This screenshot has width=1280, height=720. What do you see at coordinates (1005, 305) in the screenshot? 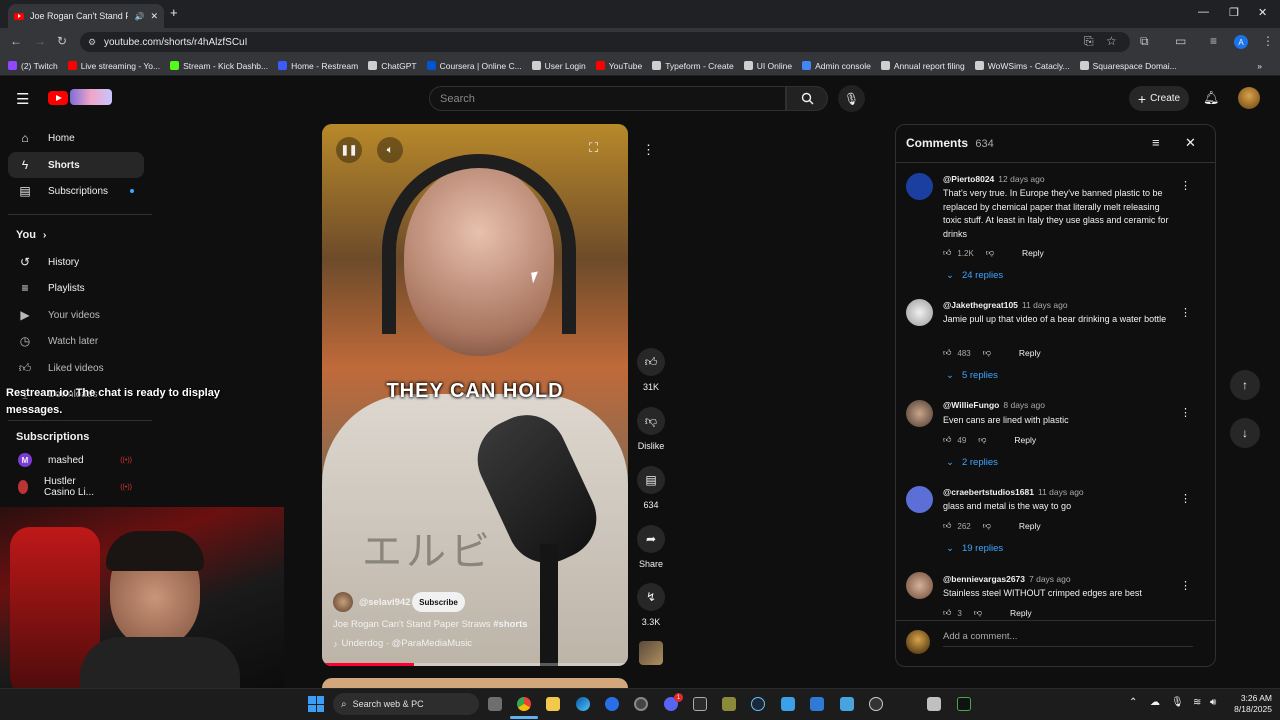
I see `comment-author: @Jakethegreat105 11 days ago` at bounding box center [1005, 305].